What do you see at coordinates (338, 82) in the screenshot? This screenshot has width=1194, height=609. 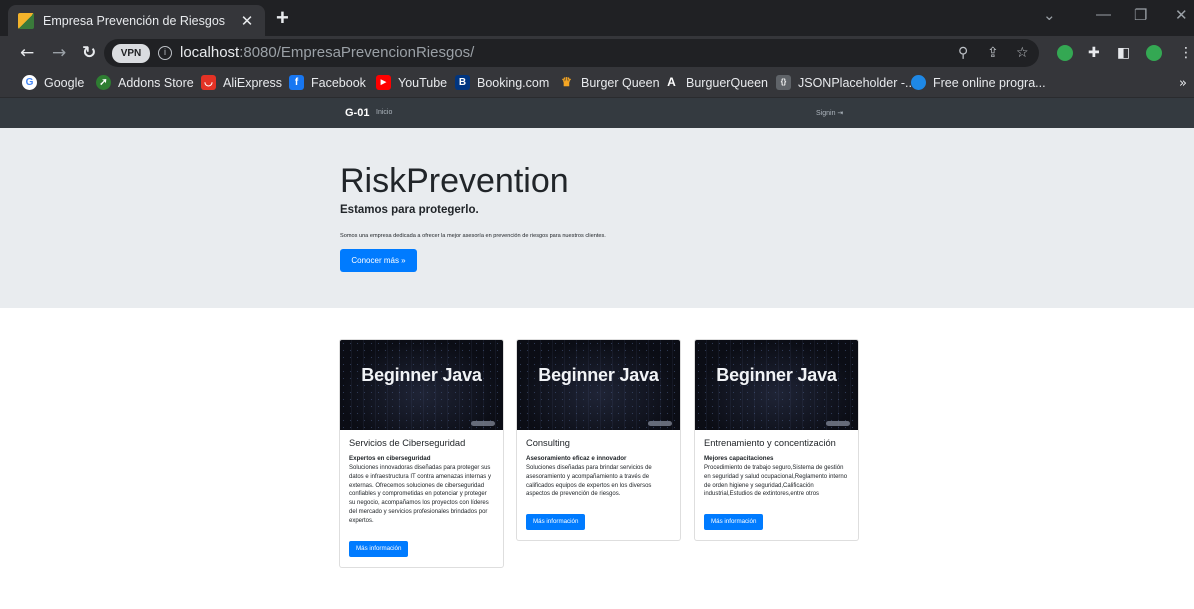 I see `bookmark-label: Facebook` at bounding box center [338, 82].